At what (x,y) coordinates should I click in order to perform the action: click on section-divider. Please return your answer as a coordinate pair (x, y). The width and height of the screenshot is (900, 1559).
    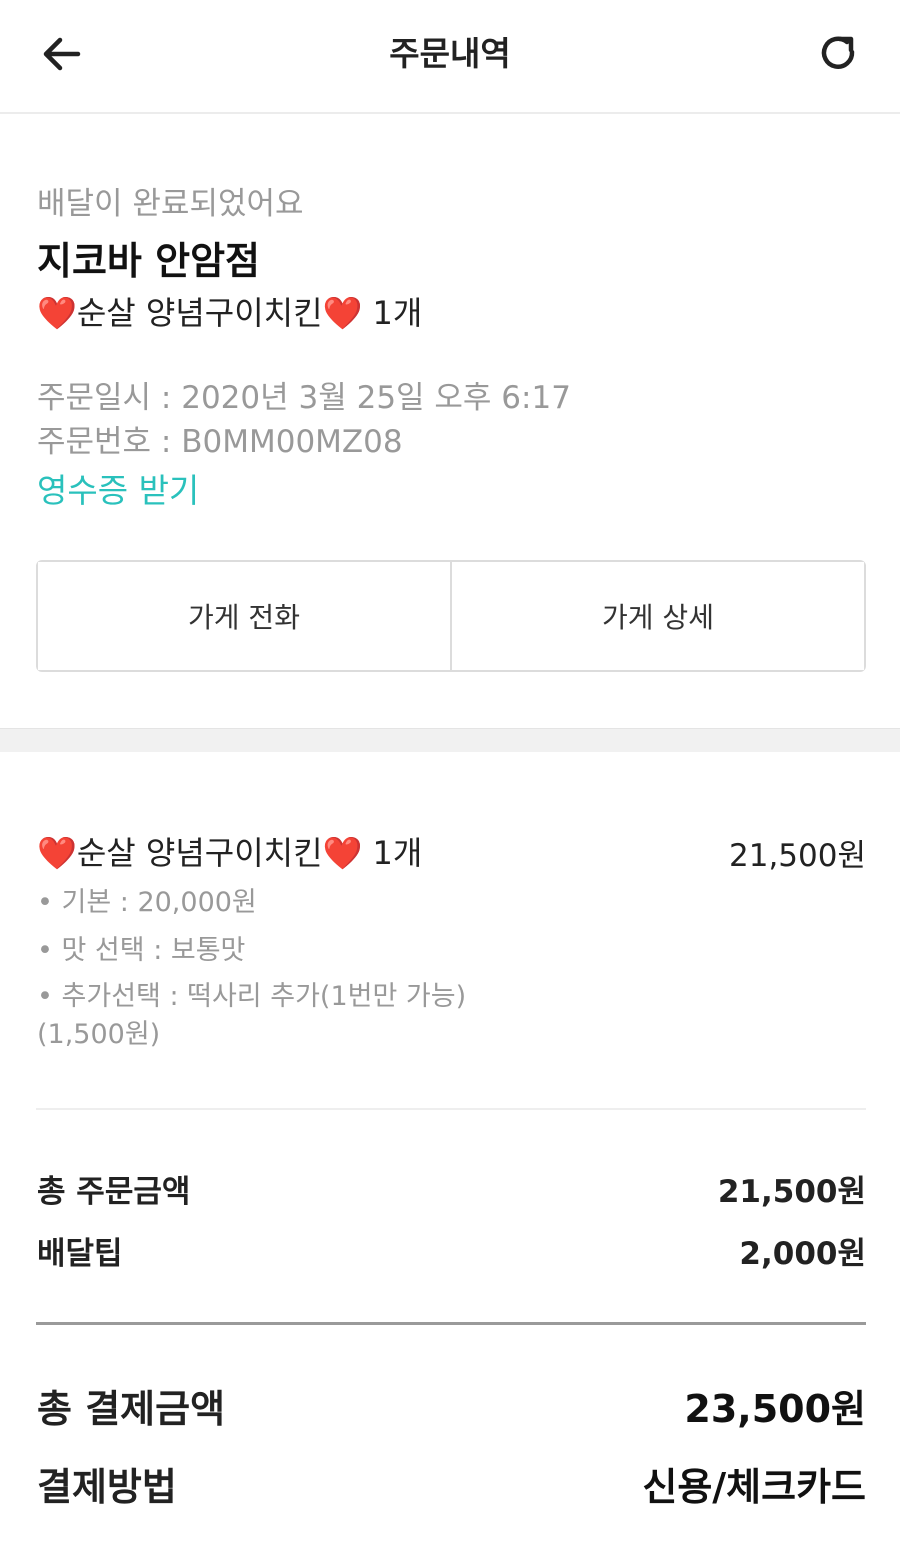
    Looking at the image, I should click on (450, 740).